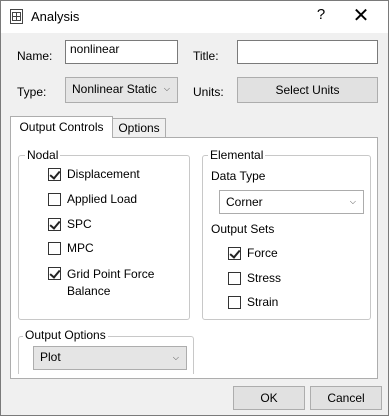  Describe the element at coordinates (102, 199) in the screenshot. I see `applied-load-label: Applied Load` at that location.